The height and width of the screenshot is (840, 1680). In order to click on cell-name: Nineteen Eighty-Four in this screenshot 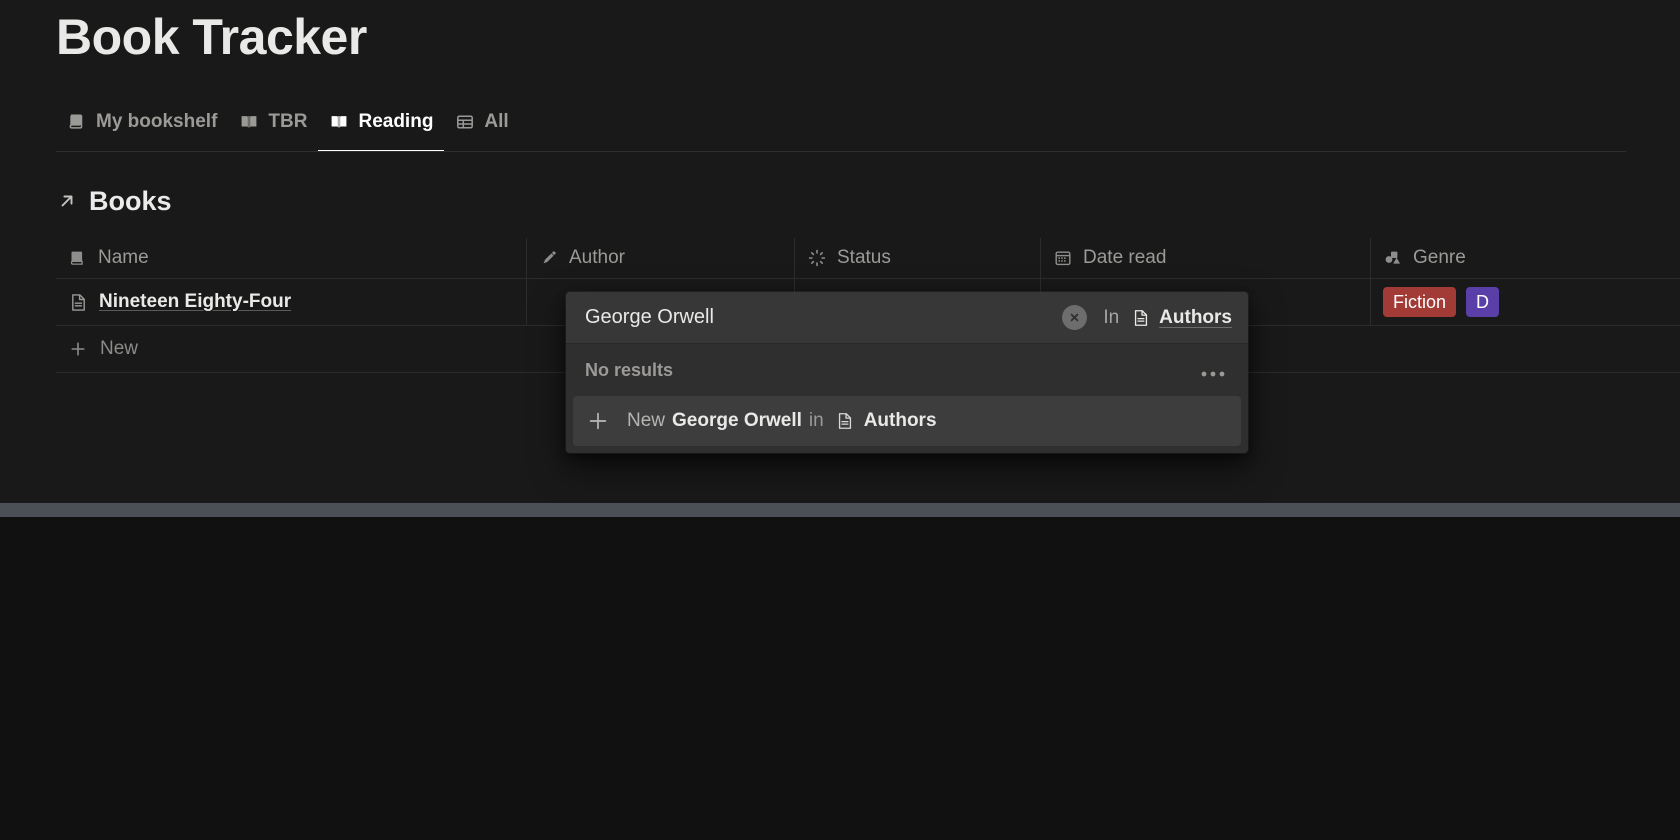, I will do `click(291, 302)`.